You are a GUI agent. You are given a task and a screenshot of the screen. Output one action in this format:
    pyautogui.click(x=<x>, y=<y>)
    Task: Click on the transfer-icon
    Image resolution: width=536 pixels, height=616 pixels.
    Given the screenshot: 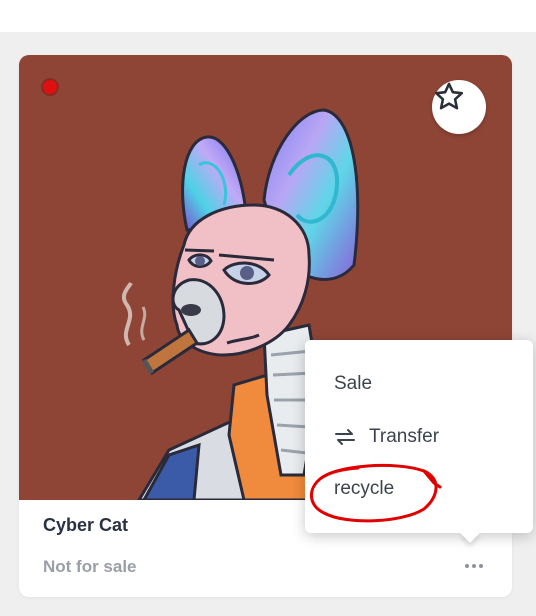 What is the action you would take?
    pyautogui.click(x=345, y=437)
    